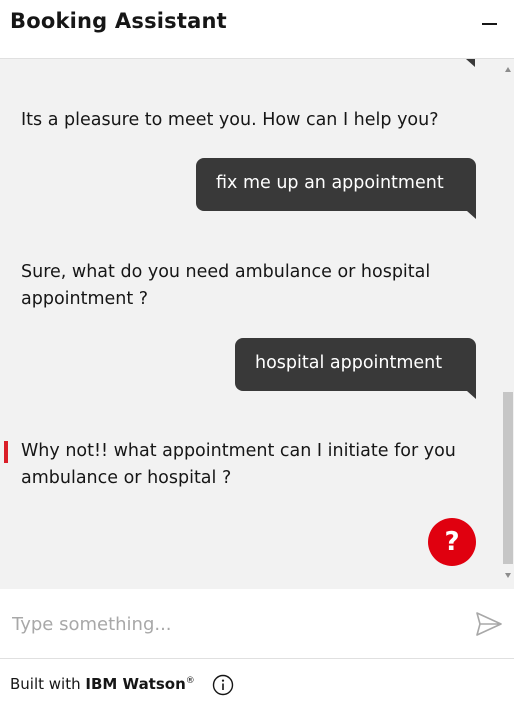  I want to click on scroll-down-arrow-icon, so click(508, 575).